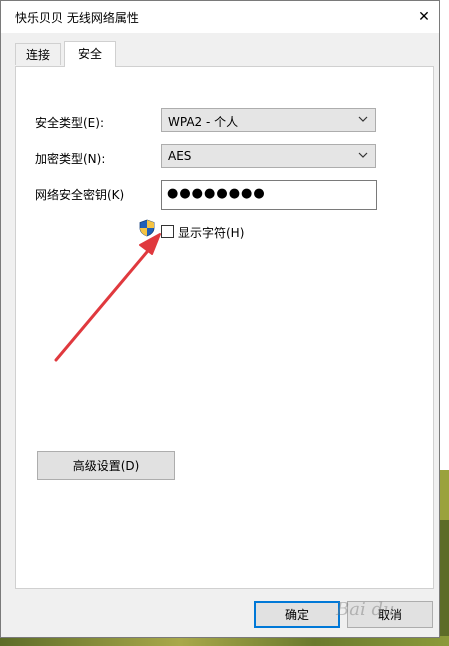 The image size is (449, 646). I want to click on window-title: 快乐贝贝 无线网络属性, so click(77, 18).